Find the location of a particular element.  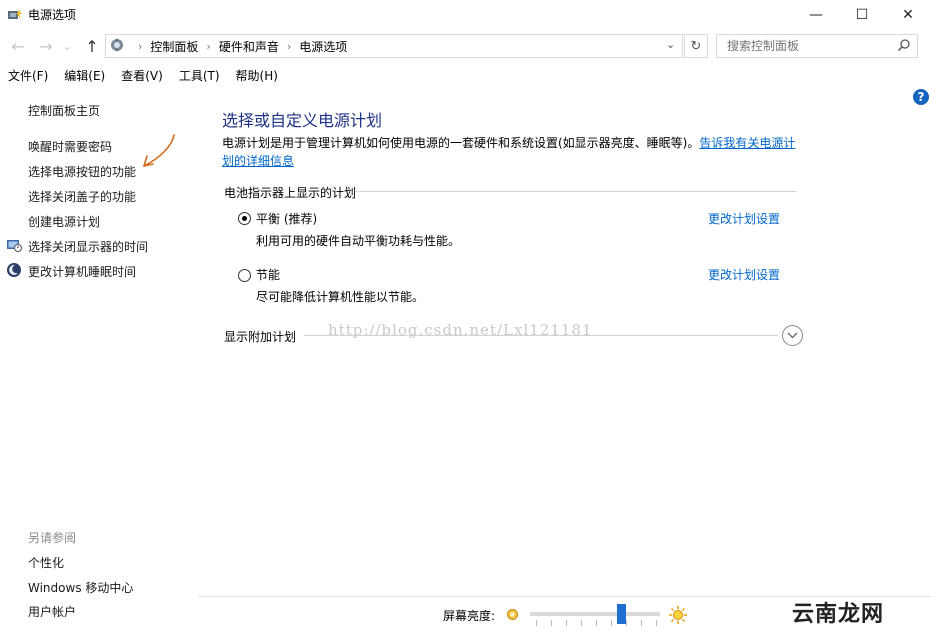

brightness-slider-thumb is located at coordinates (621, 614).